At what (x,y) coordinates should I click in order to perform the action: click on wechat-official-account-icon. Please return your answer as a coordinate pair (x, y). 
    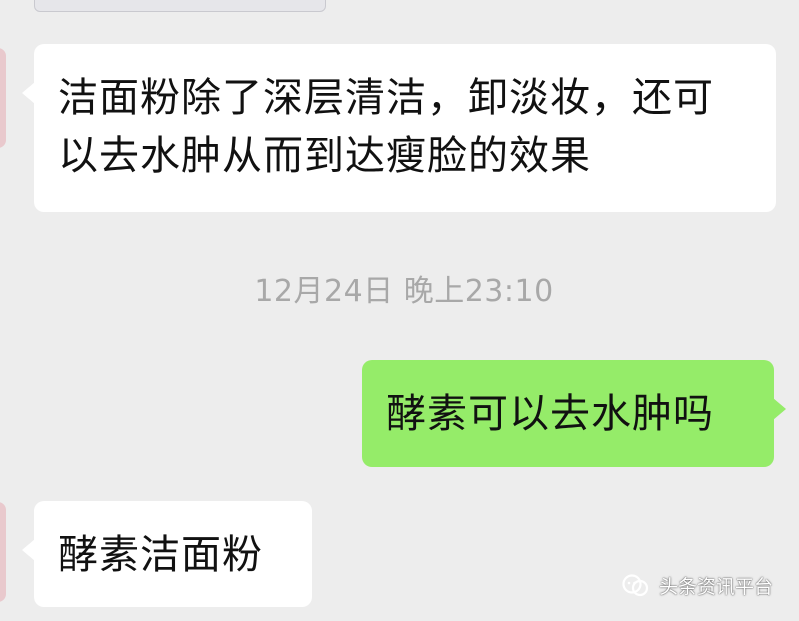
    Looking at the image, I should click on (636, 585).